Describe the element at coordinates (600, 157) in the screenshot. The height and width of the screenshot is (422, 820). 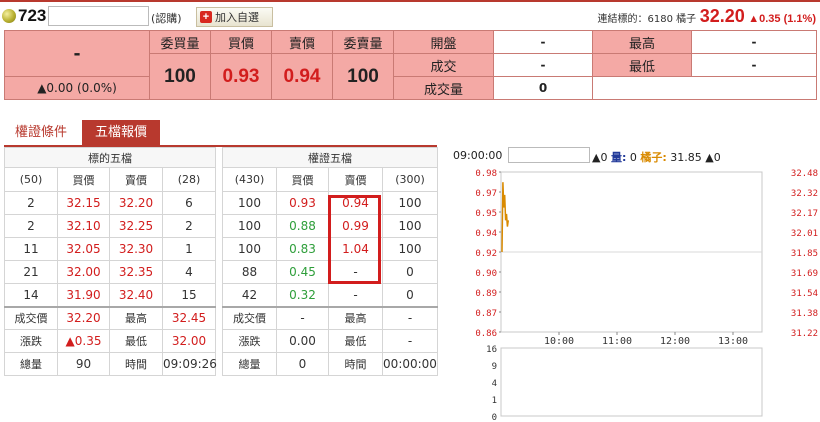
I see `chart-change: ▲0` at that location.